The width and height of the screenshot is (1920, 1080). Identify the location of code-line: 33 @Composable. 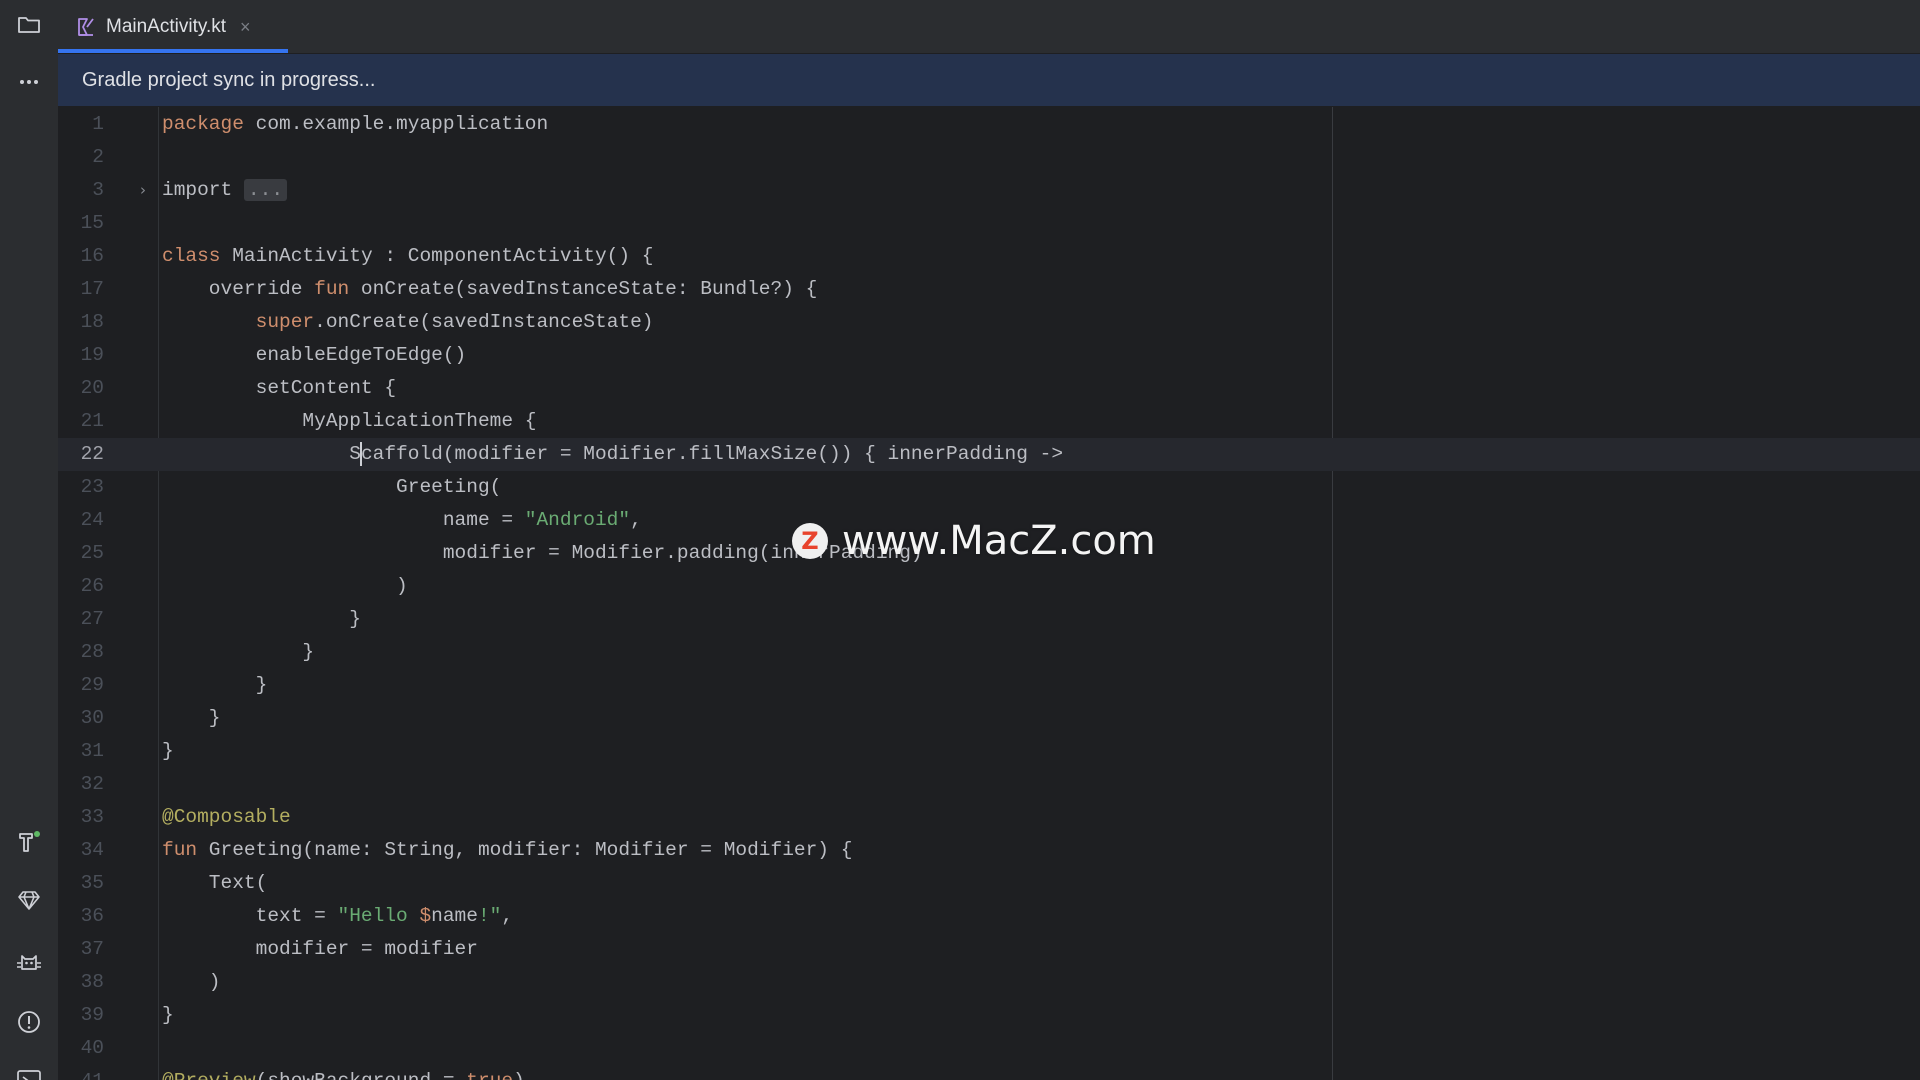
(989, 817).